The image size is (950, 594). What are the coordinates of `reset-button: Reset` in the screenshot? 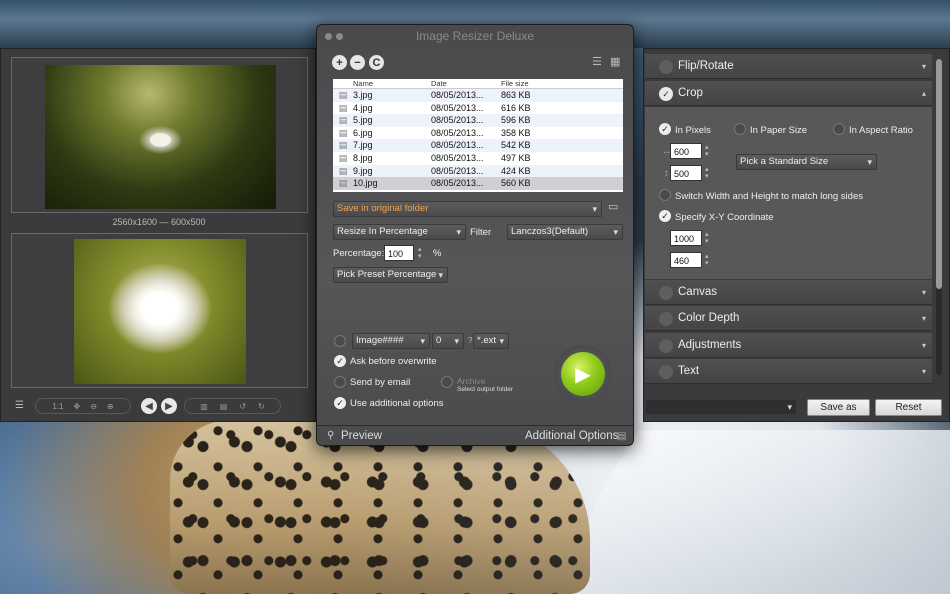 It's located at (908, 407).